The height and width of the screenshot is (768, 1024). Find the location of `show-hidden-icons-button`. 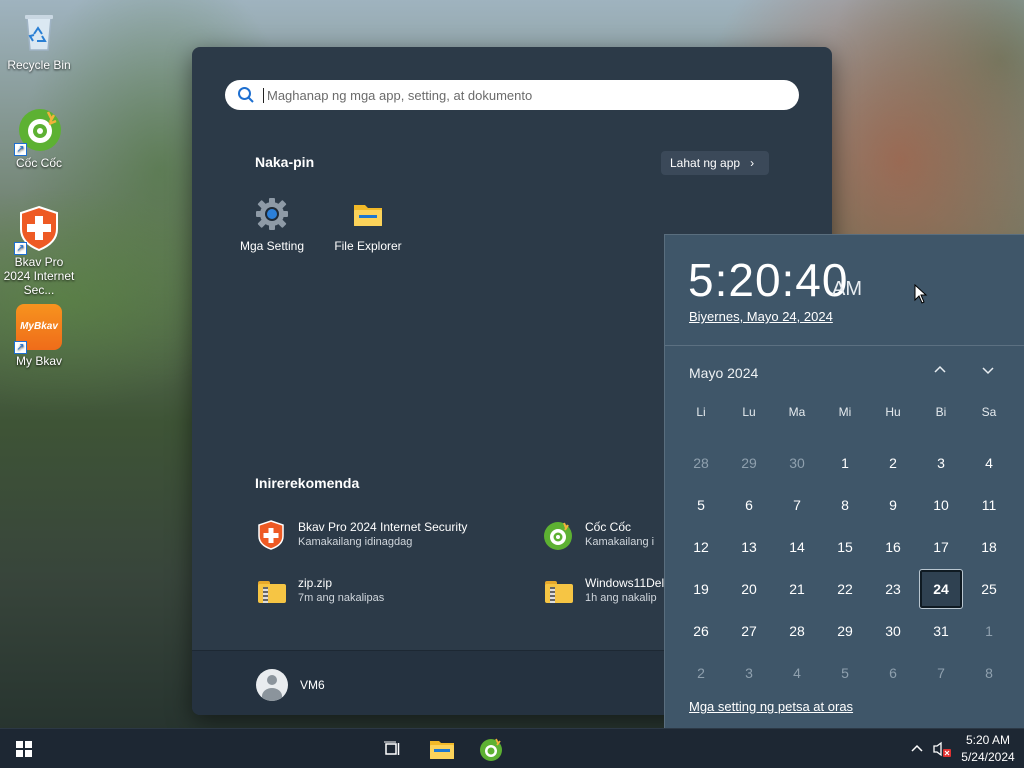

show-hidden-icons-button is located at coordinates (917, 748).